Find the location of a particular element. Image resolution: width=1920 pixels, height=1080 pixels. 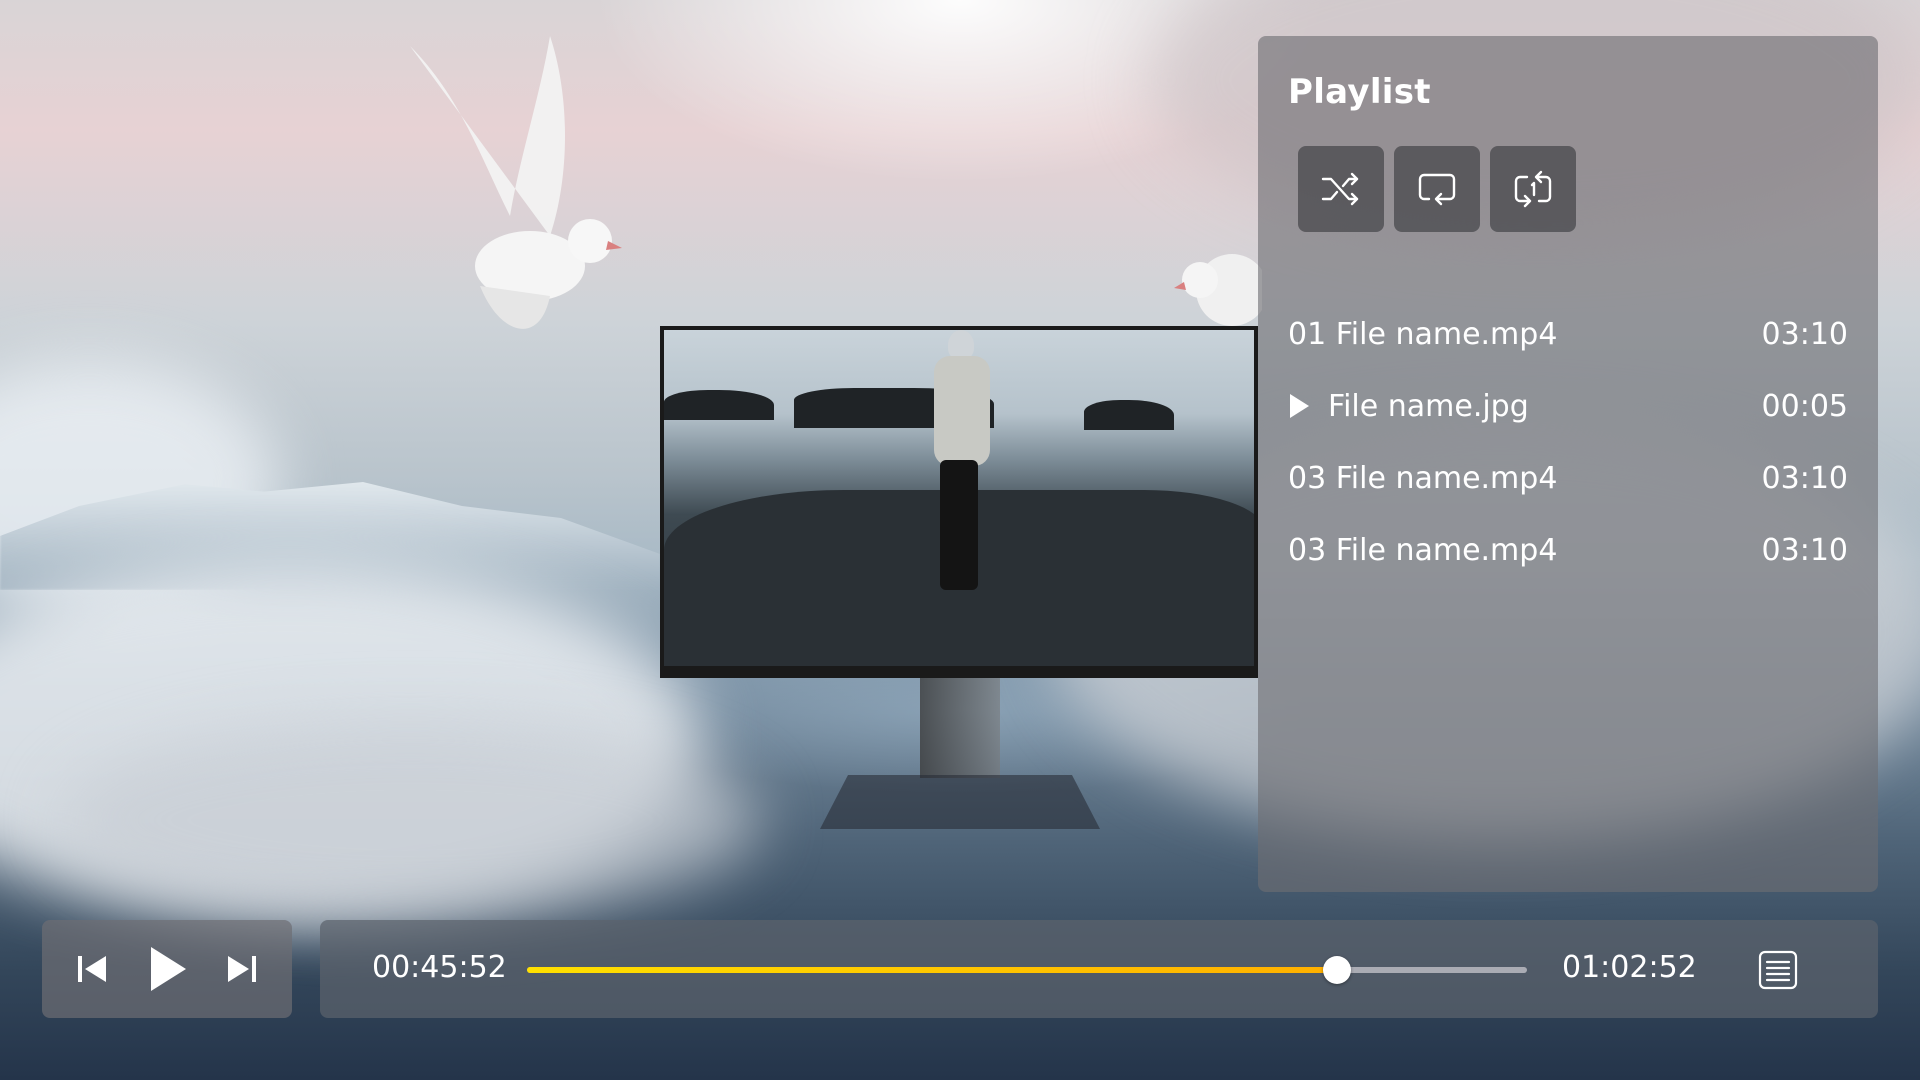

seek-bar is located at coordinates (1027, 970).